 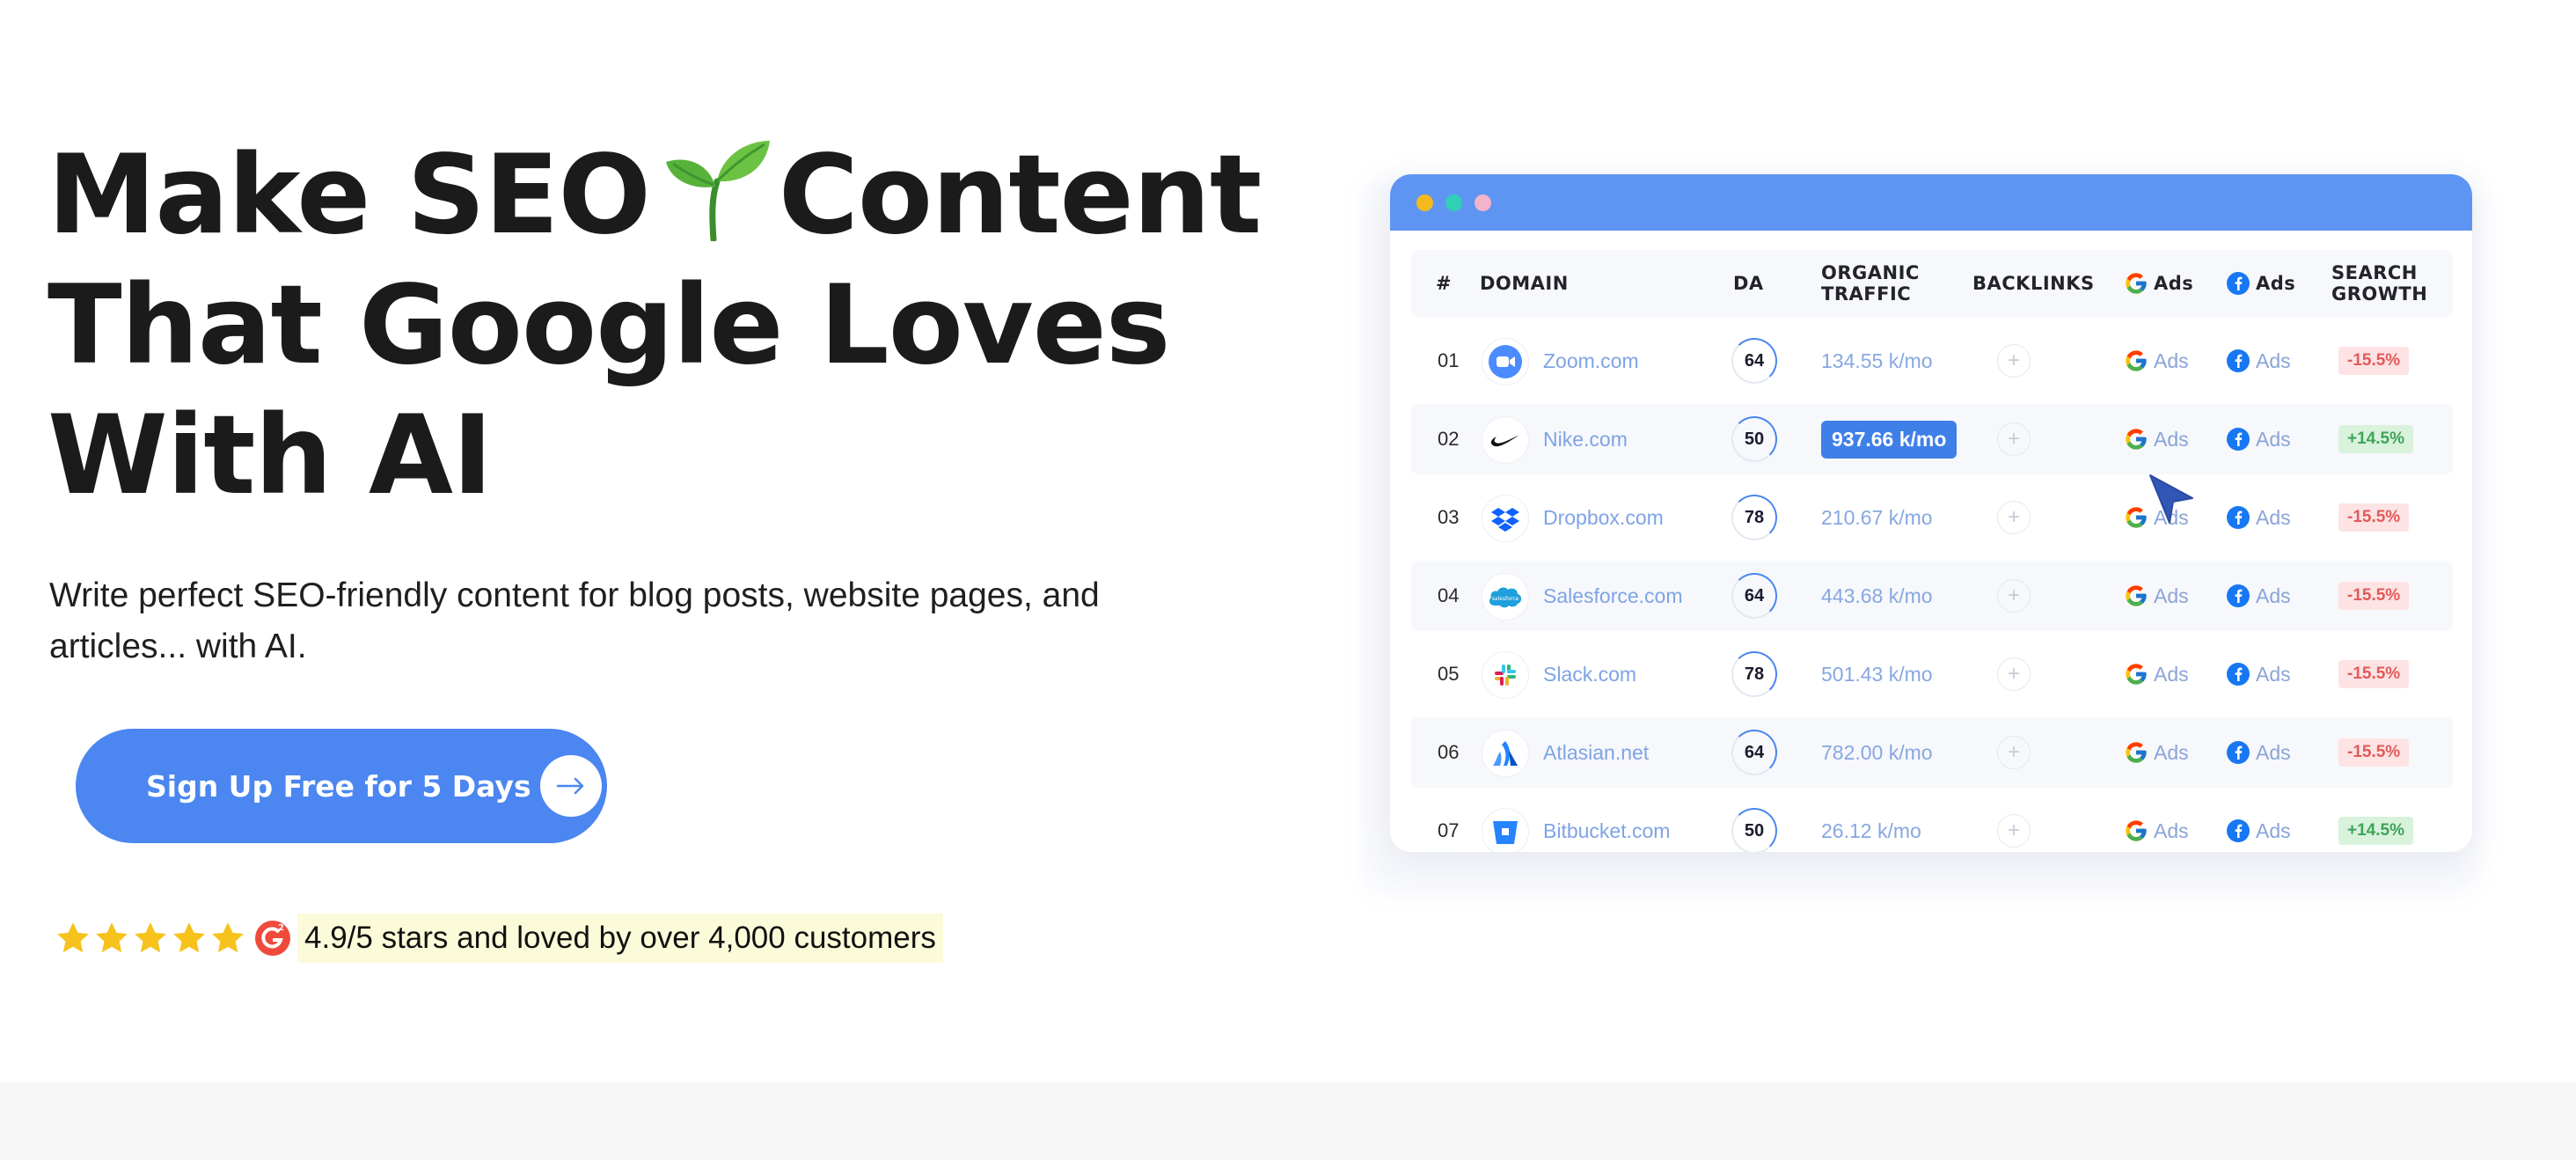 What do you see at coordinates (1754, 518) in the screenshot?
I see `da-score: 78` at bounding box center [1754, 518].